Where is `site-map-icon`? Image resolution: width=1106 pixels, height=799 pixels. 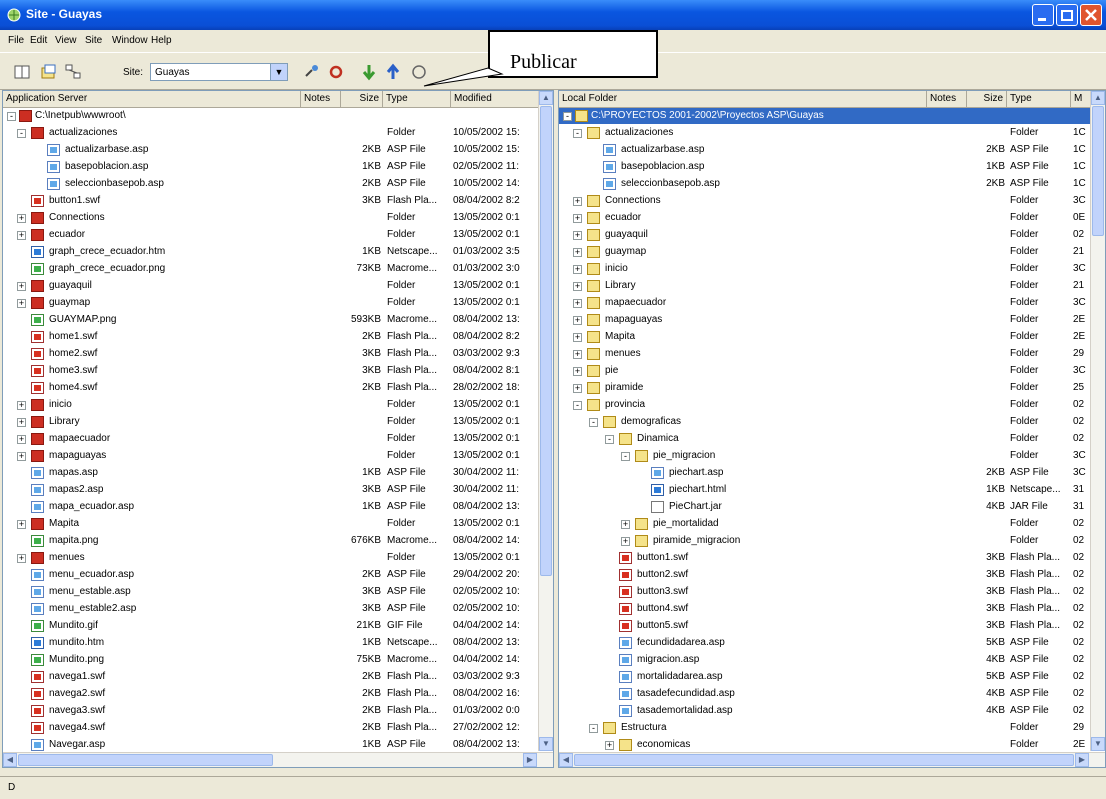
site-map-icon is located at coordinates (73, 72).